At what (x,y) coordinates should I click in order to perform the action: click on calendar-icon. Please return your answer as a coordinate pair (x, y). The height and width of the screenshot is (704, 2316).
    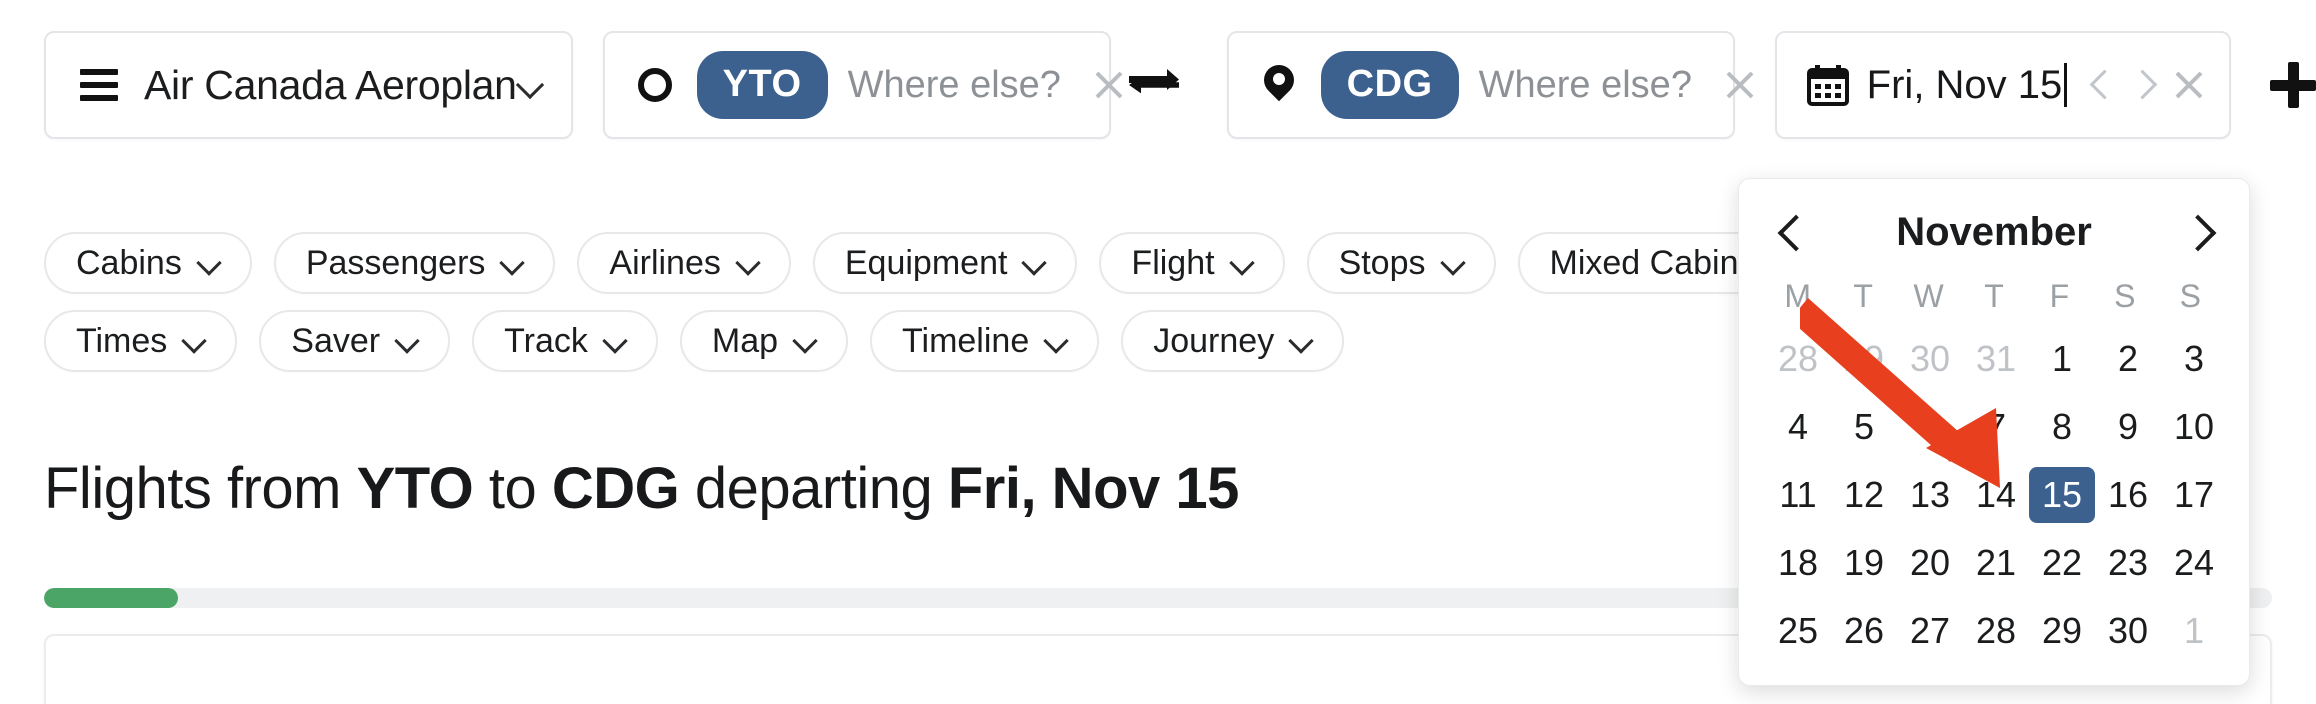
    Looking at the image, I should click on (1827, 85).